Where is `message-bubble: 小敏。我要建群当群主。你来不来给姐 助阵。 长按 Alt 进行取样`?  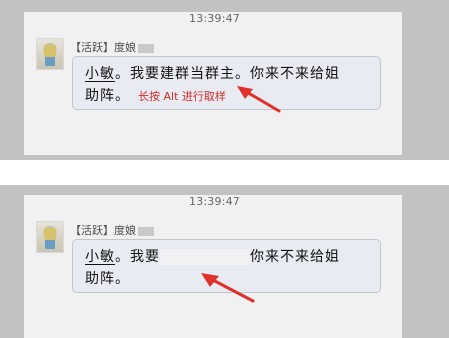
message-bubble: 小敏。我要建群当群主。你来不来给姐 助阵。 长按 Alt 进行取样 is located at coordinates (226, 83).